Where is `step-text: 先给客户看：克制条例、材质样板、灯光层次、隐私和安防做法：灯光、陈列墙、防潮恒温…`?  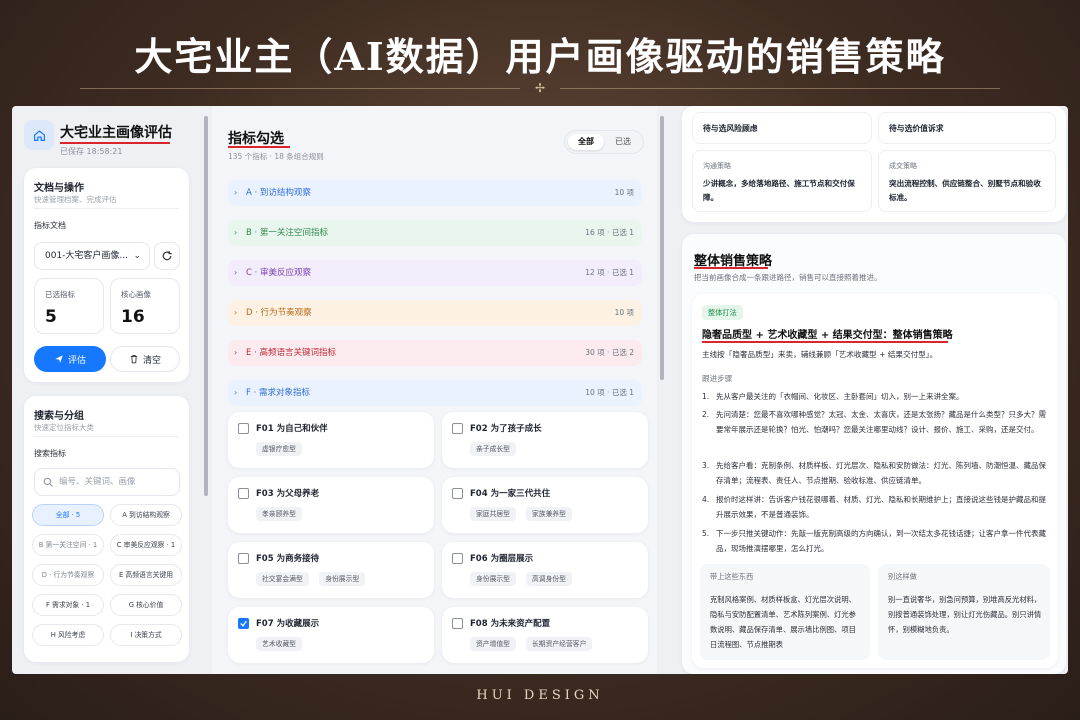
step-text: 先给客户看：克制条例、材质样板、灯光层次、隐私和安防做法：灯光、陈列墙、防潮恒温… is located at coordinates (881, 473).